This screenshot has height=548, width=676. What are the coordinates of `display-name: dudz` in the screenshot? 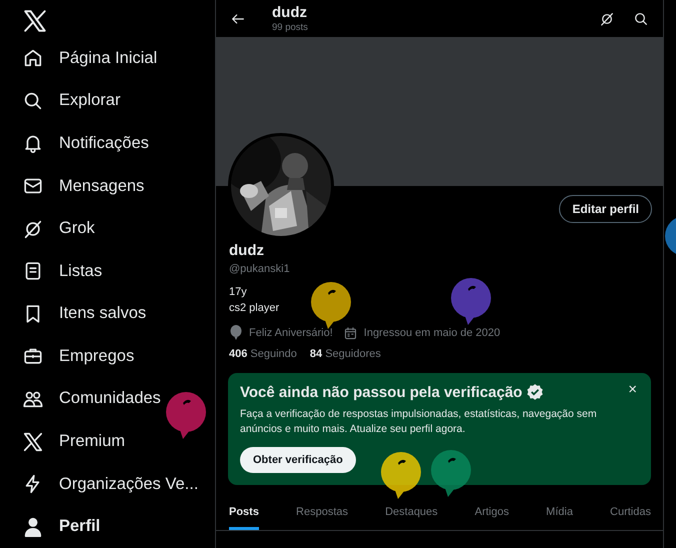 It's located at (247, 251).